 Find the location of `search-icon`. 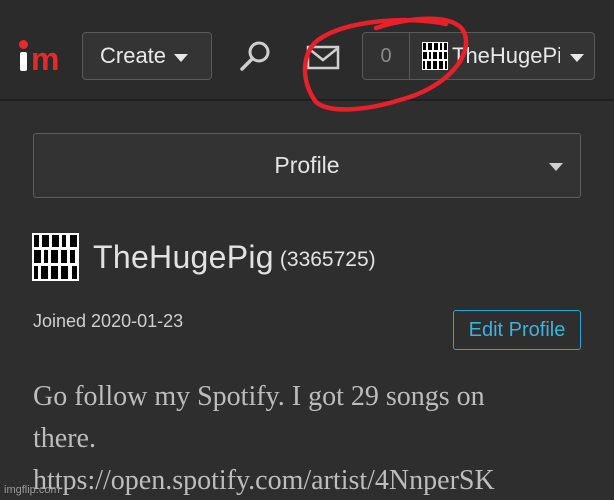

search-icon is located at coordinates (256, 56).